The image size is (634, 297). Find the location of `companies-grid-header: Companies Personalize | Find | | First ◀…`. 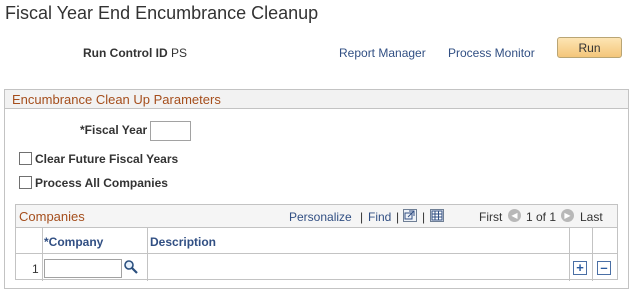

companies-grid-header: Companies Personalize | Find | | First ◀… is located at coordinates (316, 216).